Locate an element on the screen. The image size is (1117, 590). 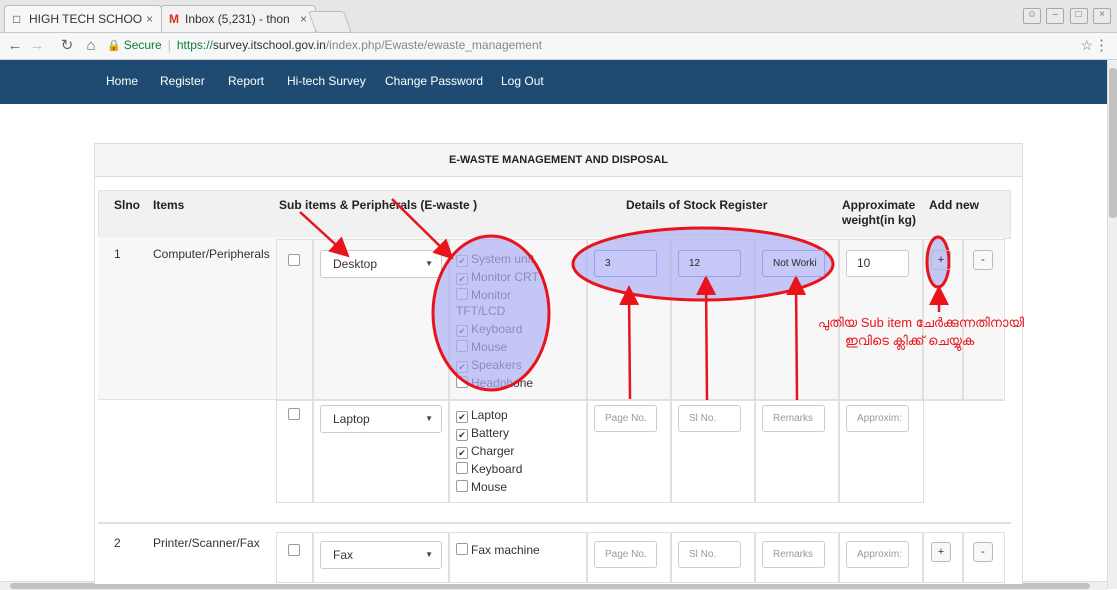
row-item: Printer/Scanner/Fax is located at coordinates (206, 543).